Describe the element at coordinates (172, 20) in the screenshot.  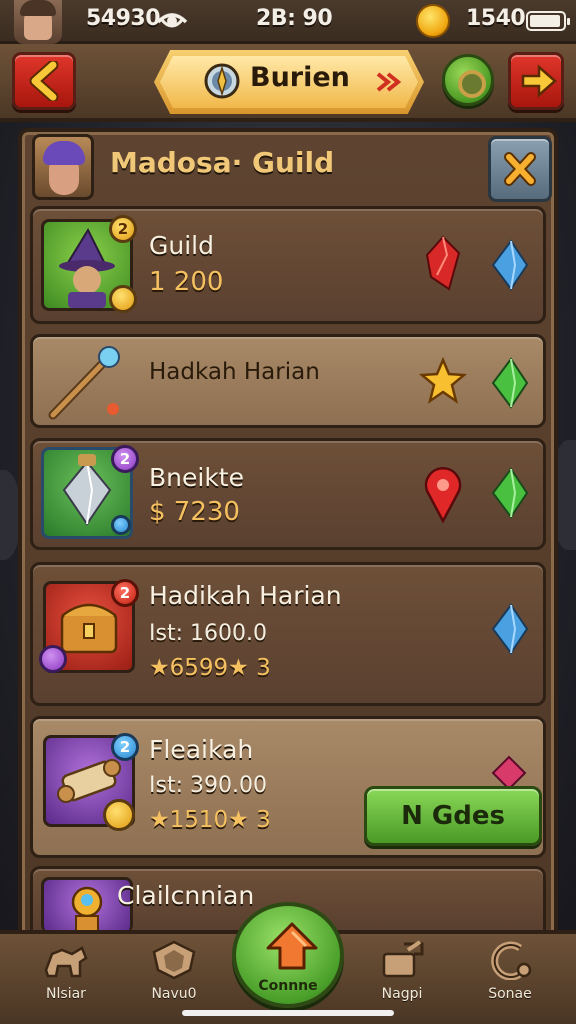
I see `eye-icon` at that location.